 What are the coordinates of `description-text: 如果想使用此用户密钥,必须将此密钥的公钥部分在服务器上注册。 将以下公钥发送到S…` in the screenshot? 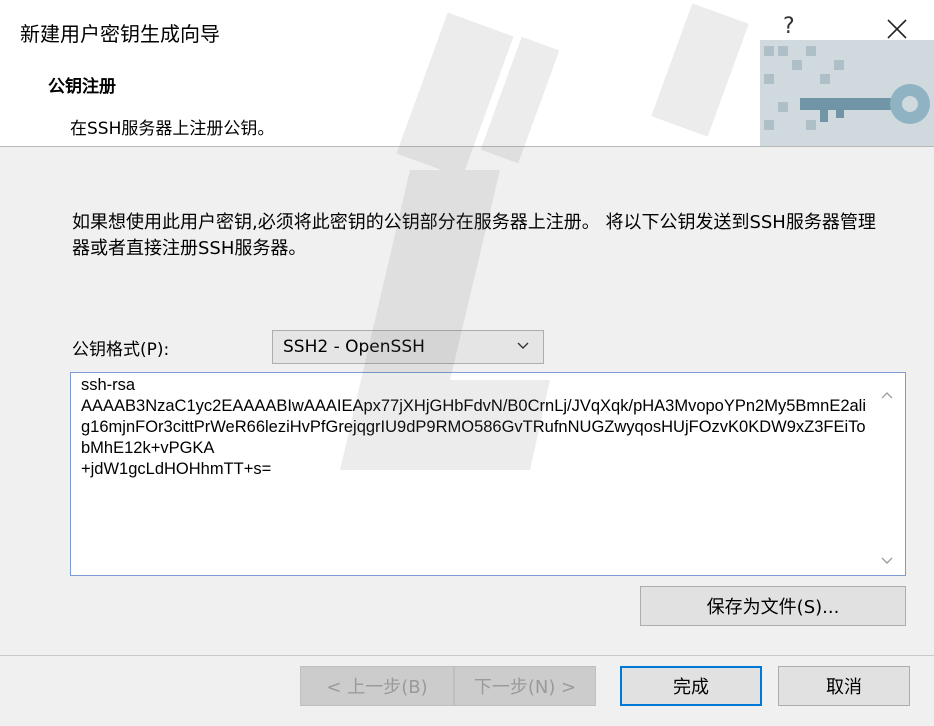 It's located at (474, 235).